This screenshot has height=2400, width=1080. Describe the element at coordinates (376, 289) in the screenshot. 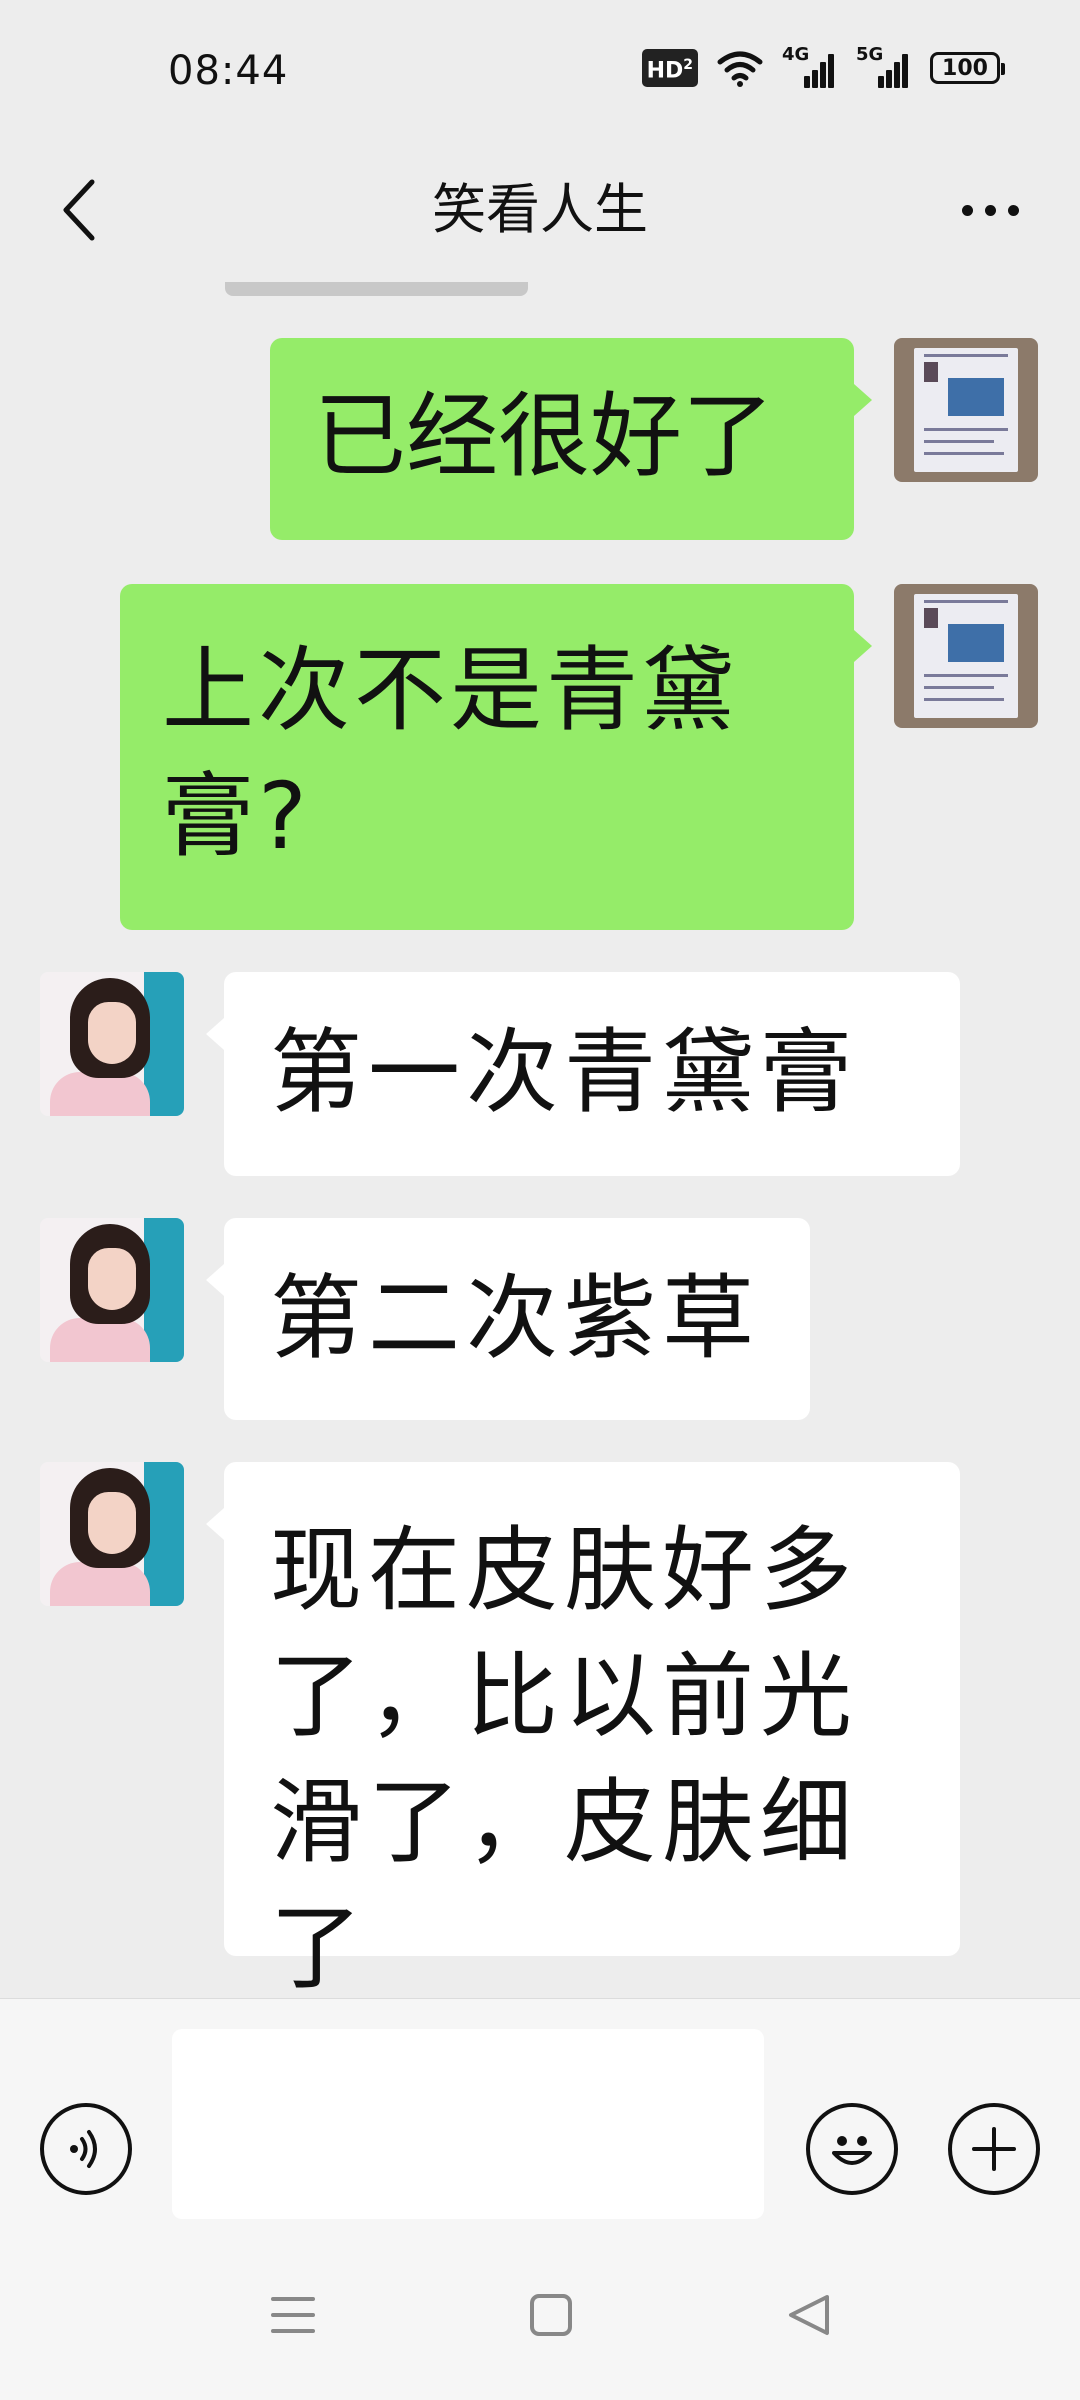

I see `previous-message-edge` at that location.